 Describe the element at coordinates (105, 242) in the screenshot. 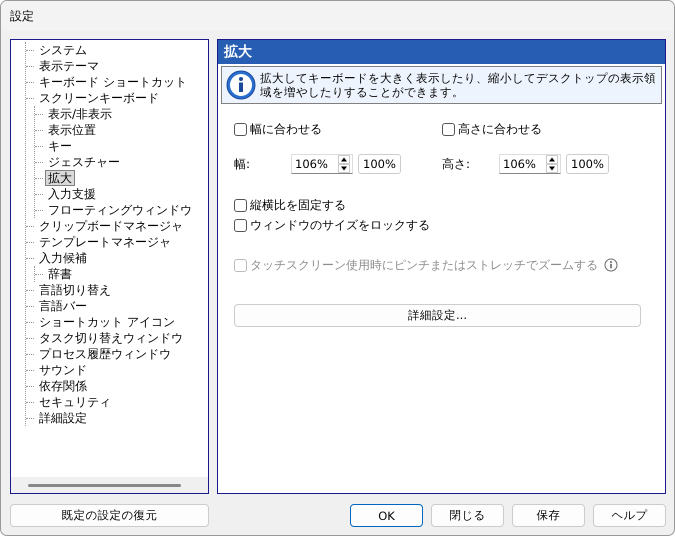

I see `tree-item: テンプレートマネージャ` at that location.